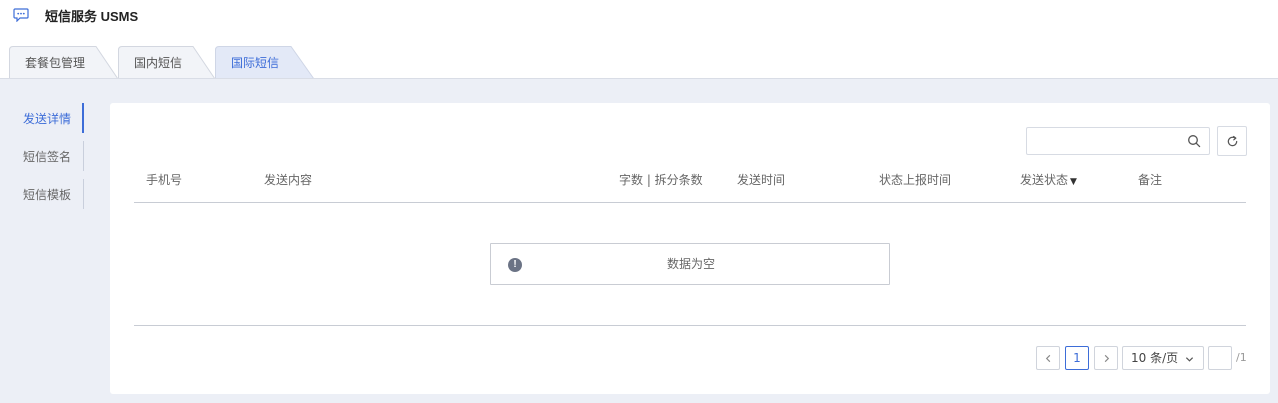 The width and height of the screenshot is (1278, 403). What do you see at coordinates (1189, 359) in the screenshot?
I see `chevron-down-icon` at bounding box center [1189, 359].